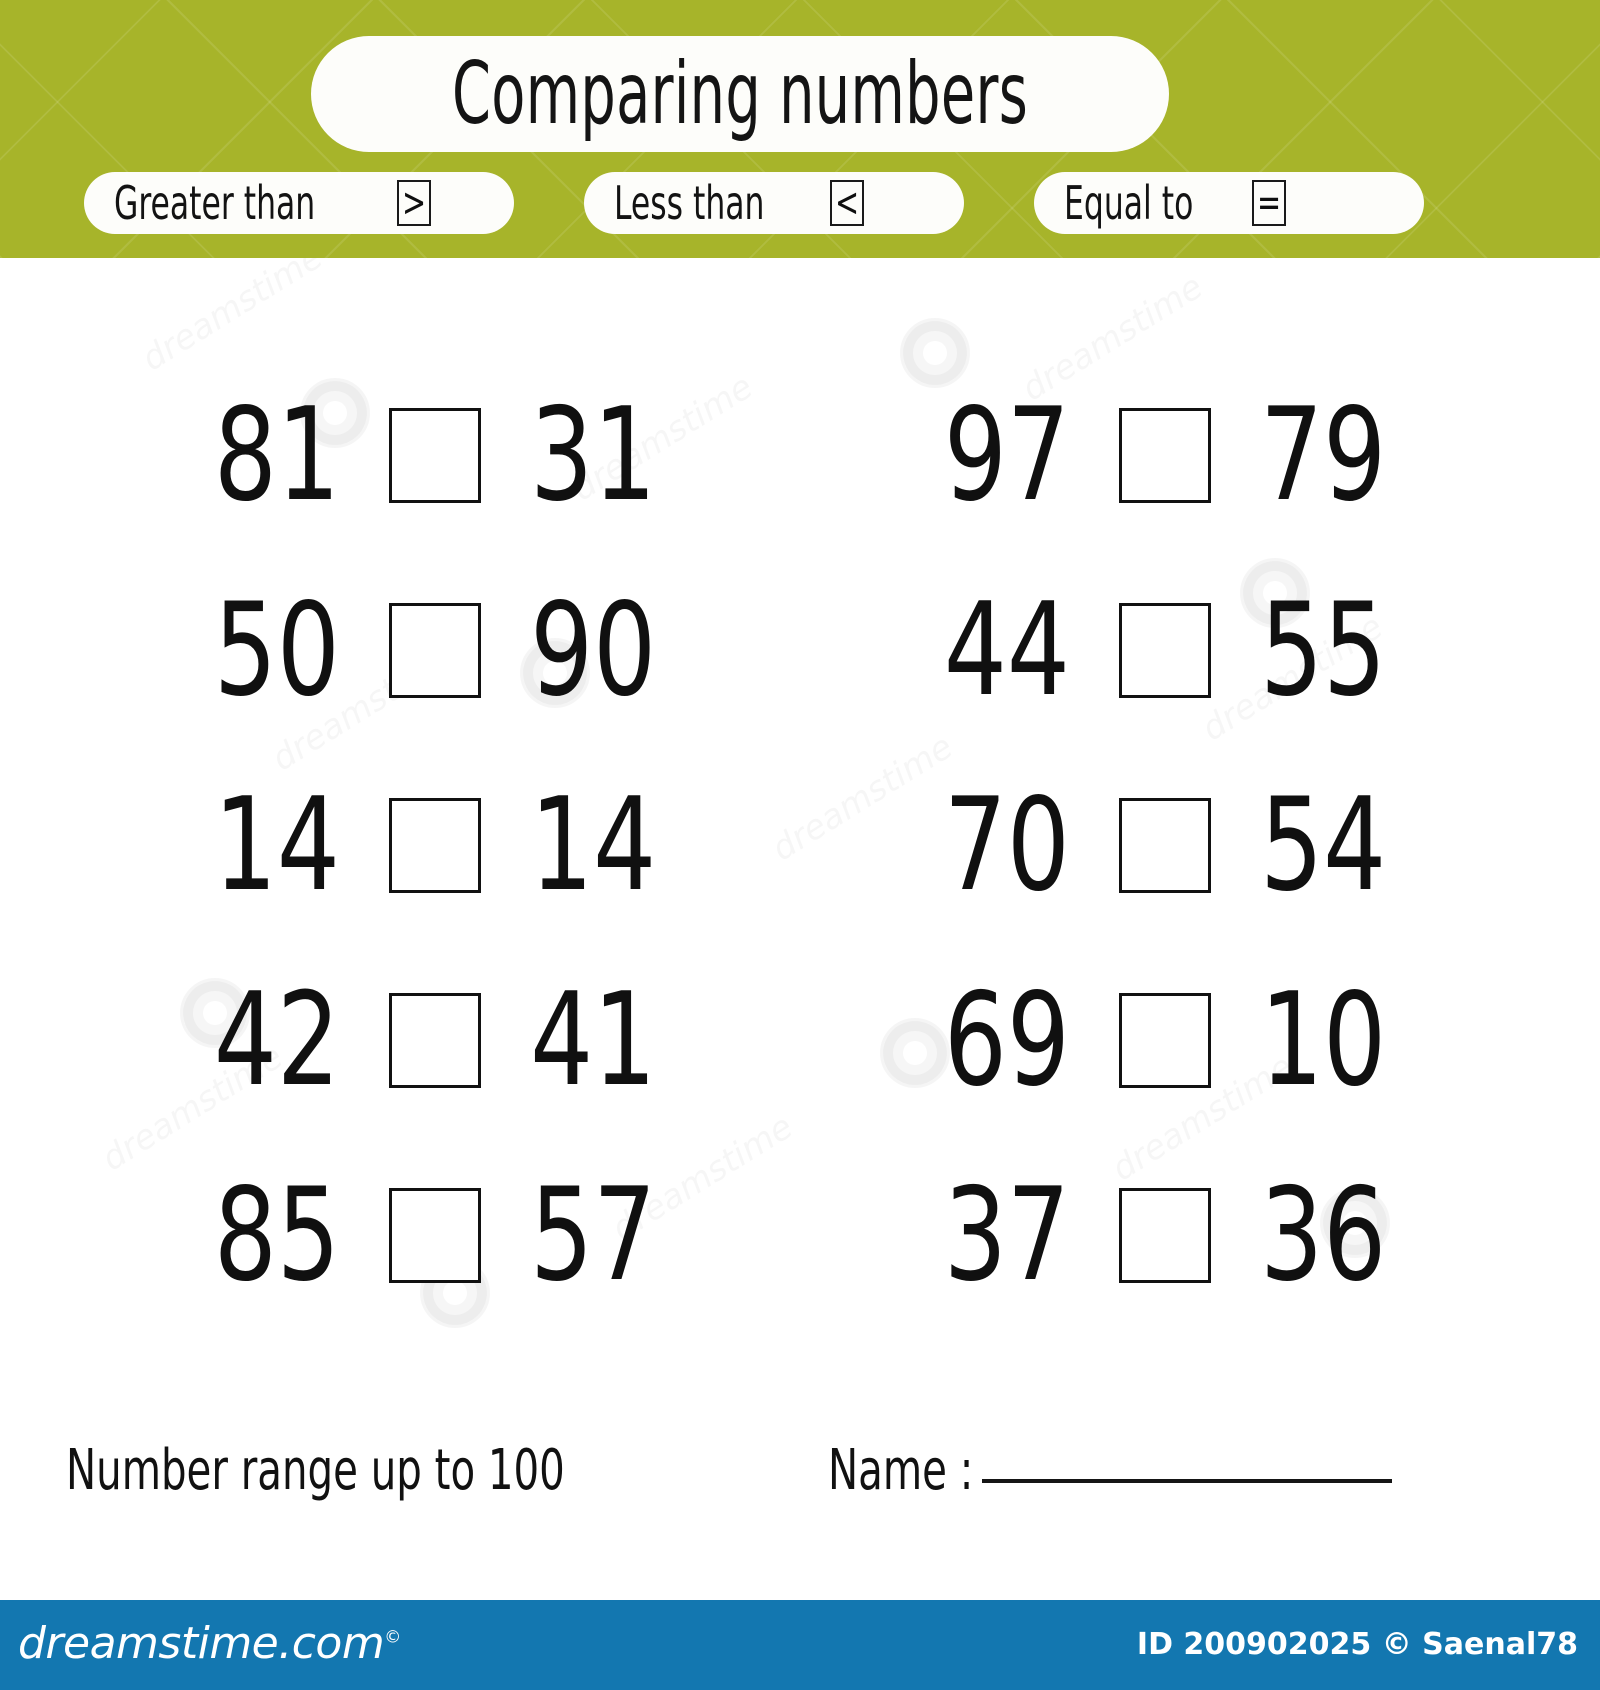  What do you see at coordinates (593, 845) in the screenshot?
I see `operand-right: 14` at bounding box center [593, 845].